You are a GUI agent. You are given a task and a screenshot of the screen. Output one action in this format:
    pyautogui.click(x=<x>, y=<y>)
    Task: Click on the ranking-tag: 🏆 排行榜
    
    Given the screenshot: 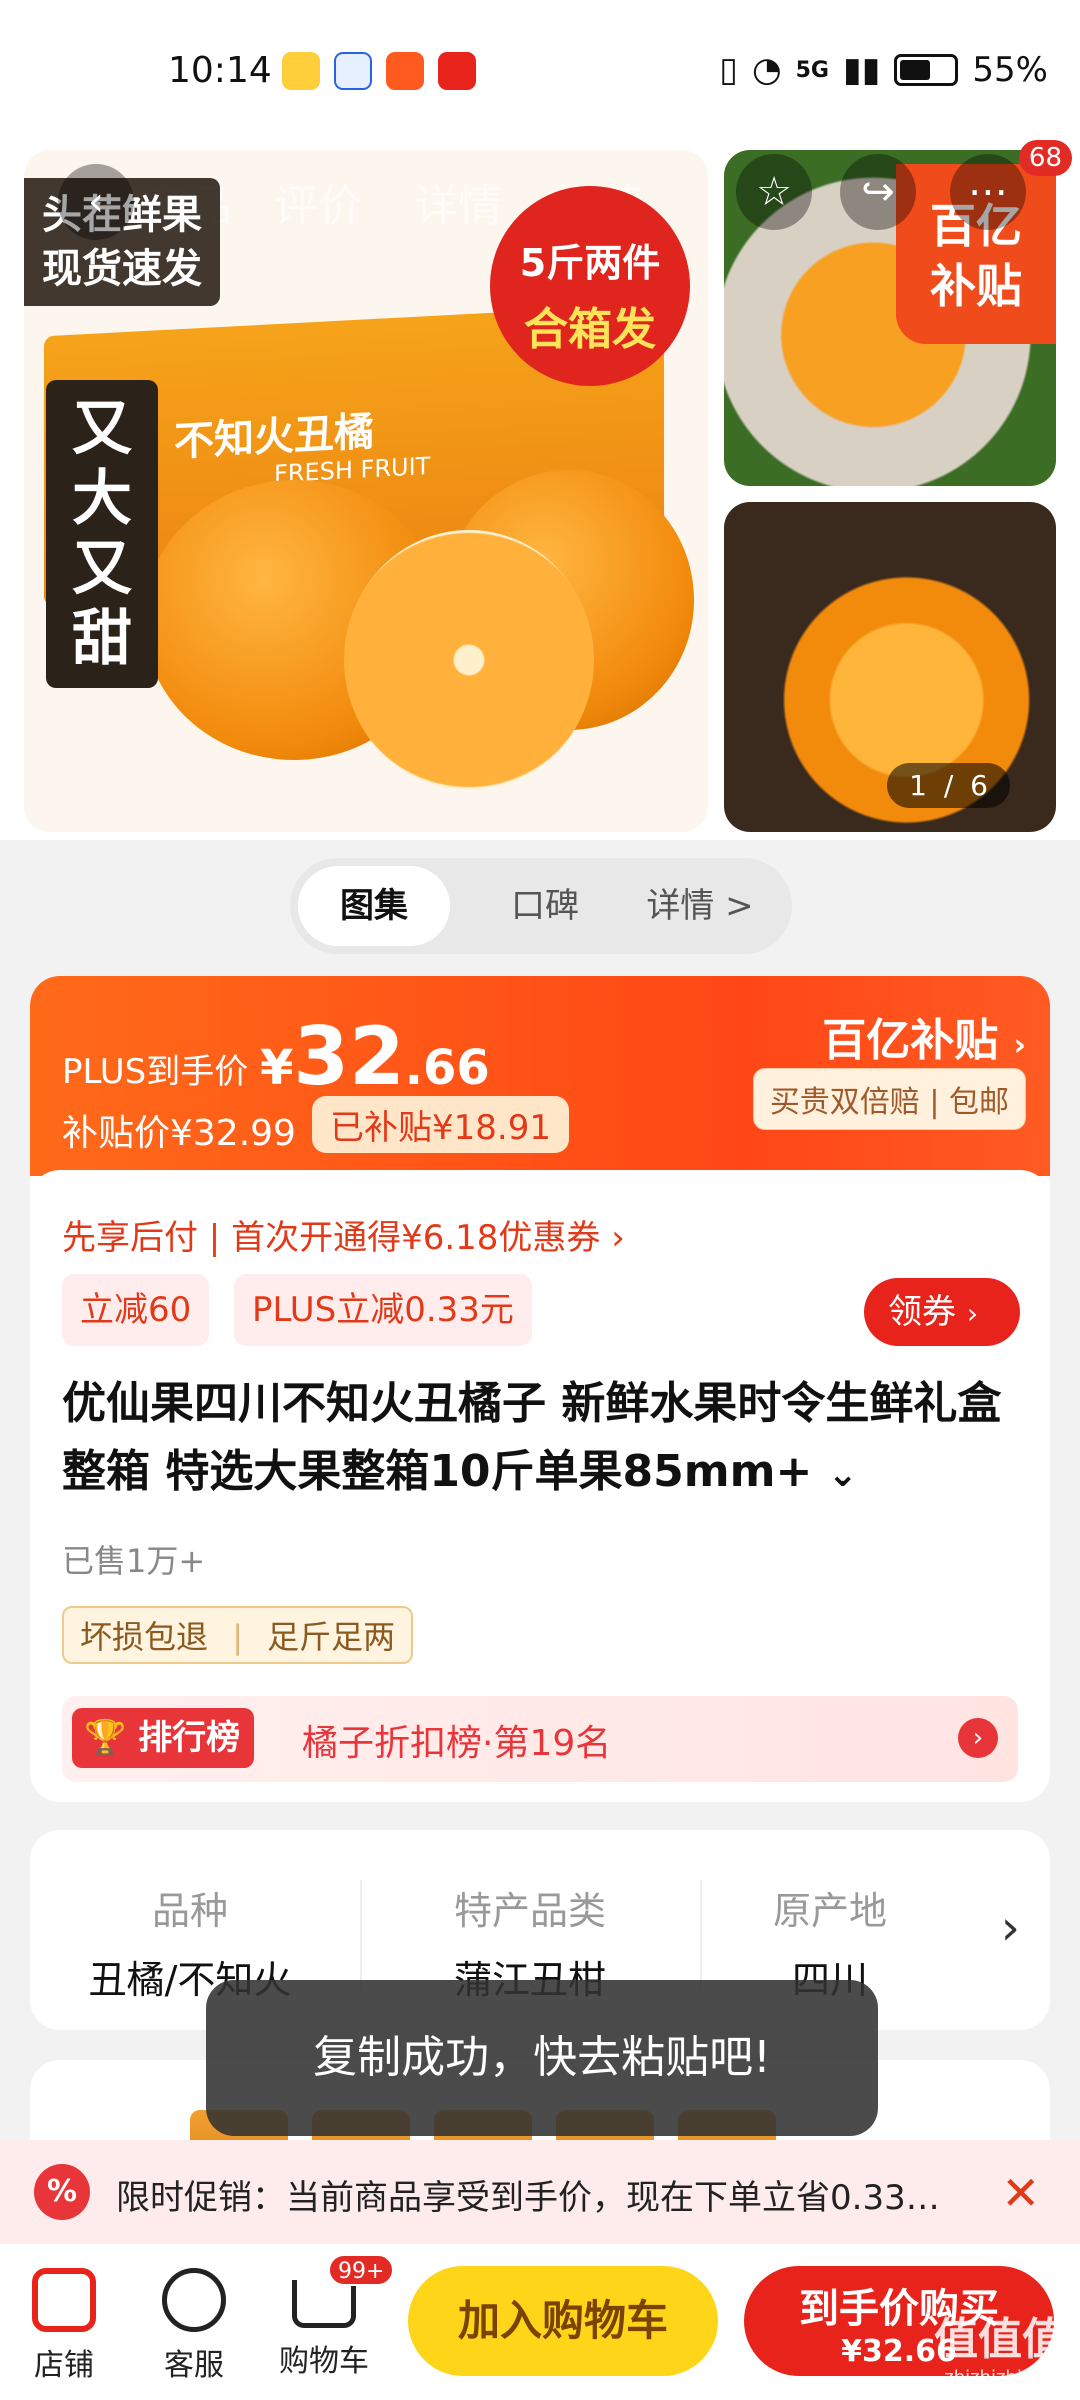 What is the action you would take?
    pyautogui.click(x=163, y=1738)
    